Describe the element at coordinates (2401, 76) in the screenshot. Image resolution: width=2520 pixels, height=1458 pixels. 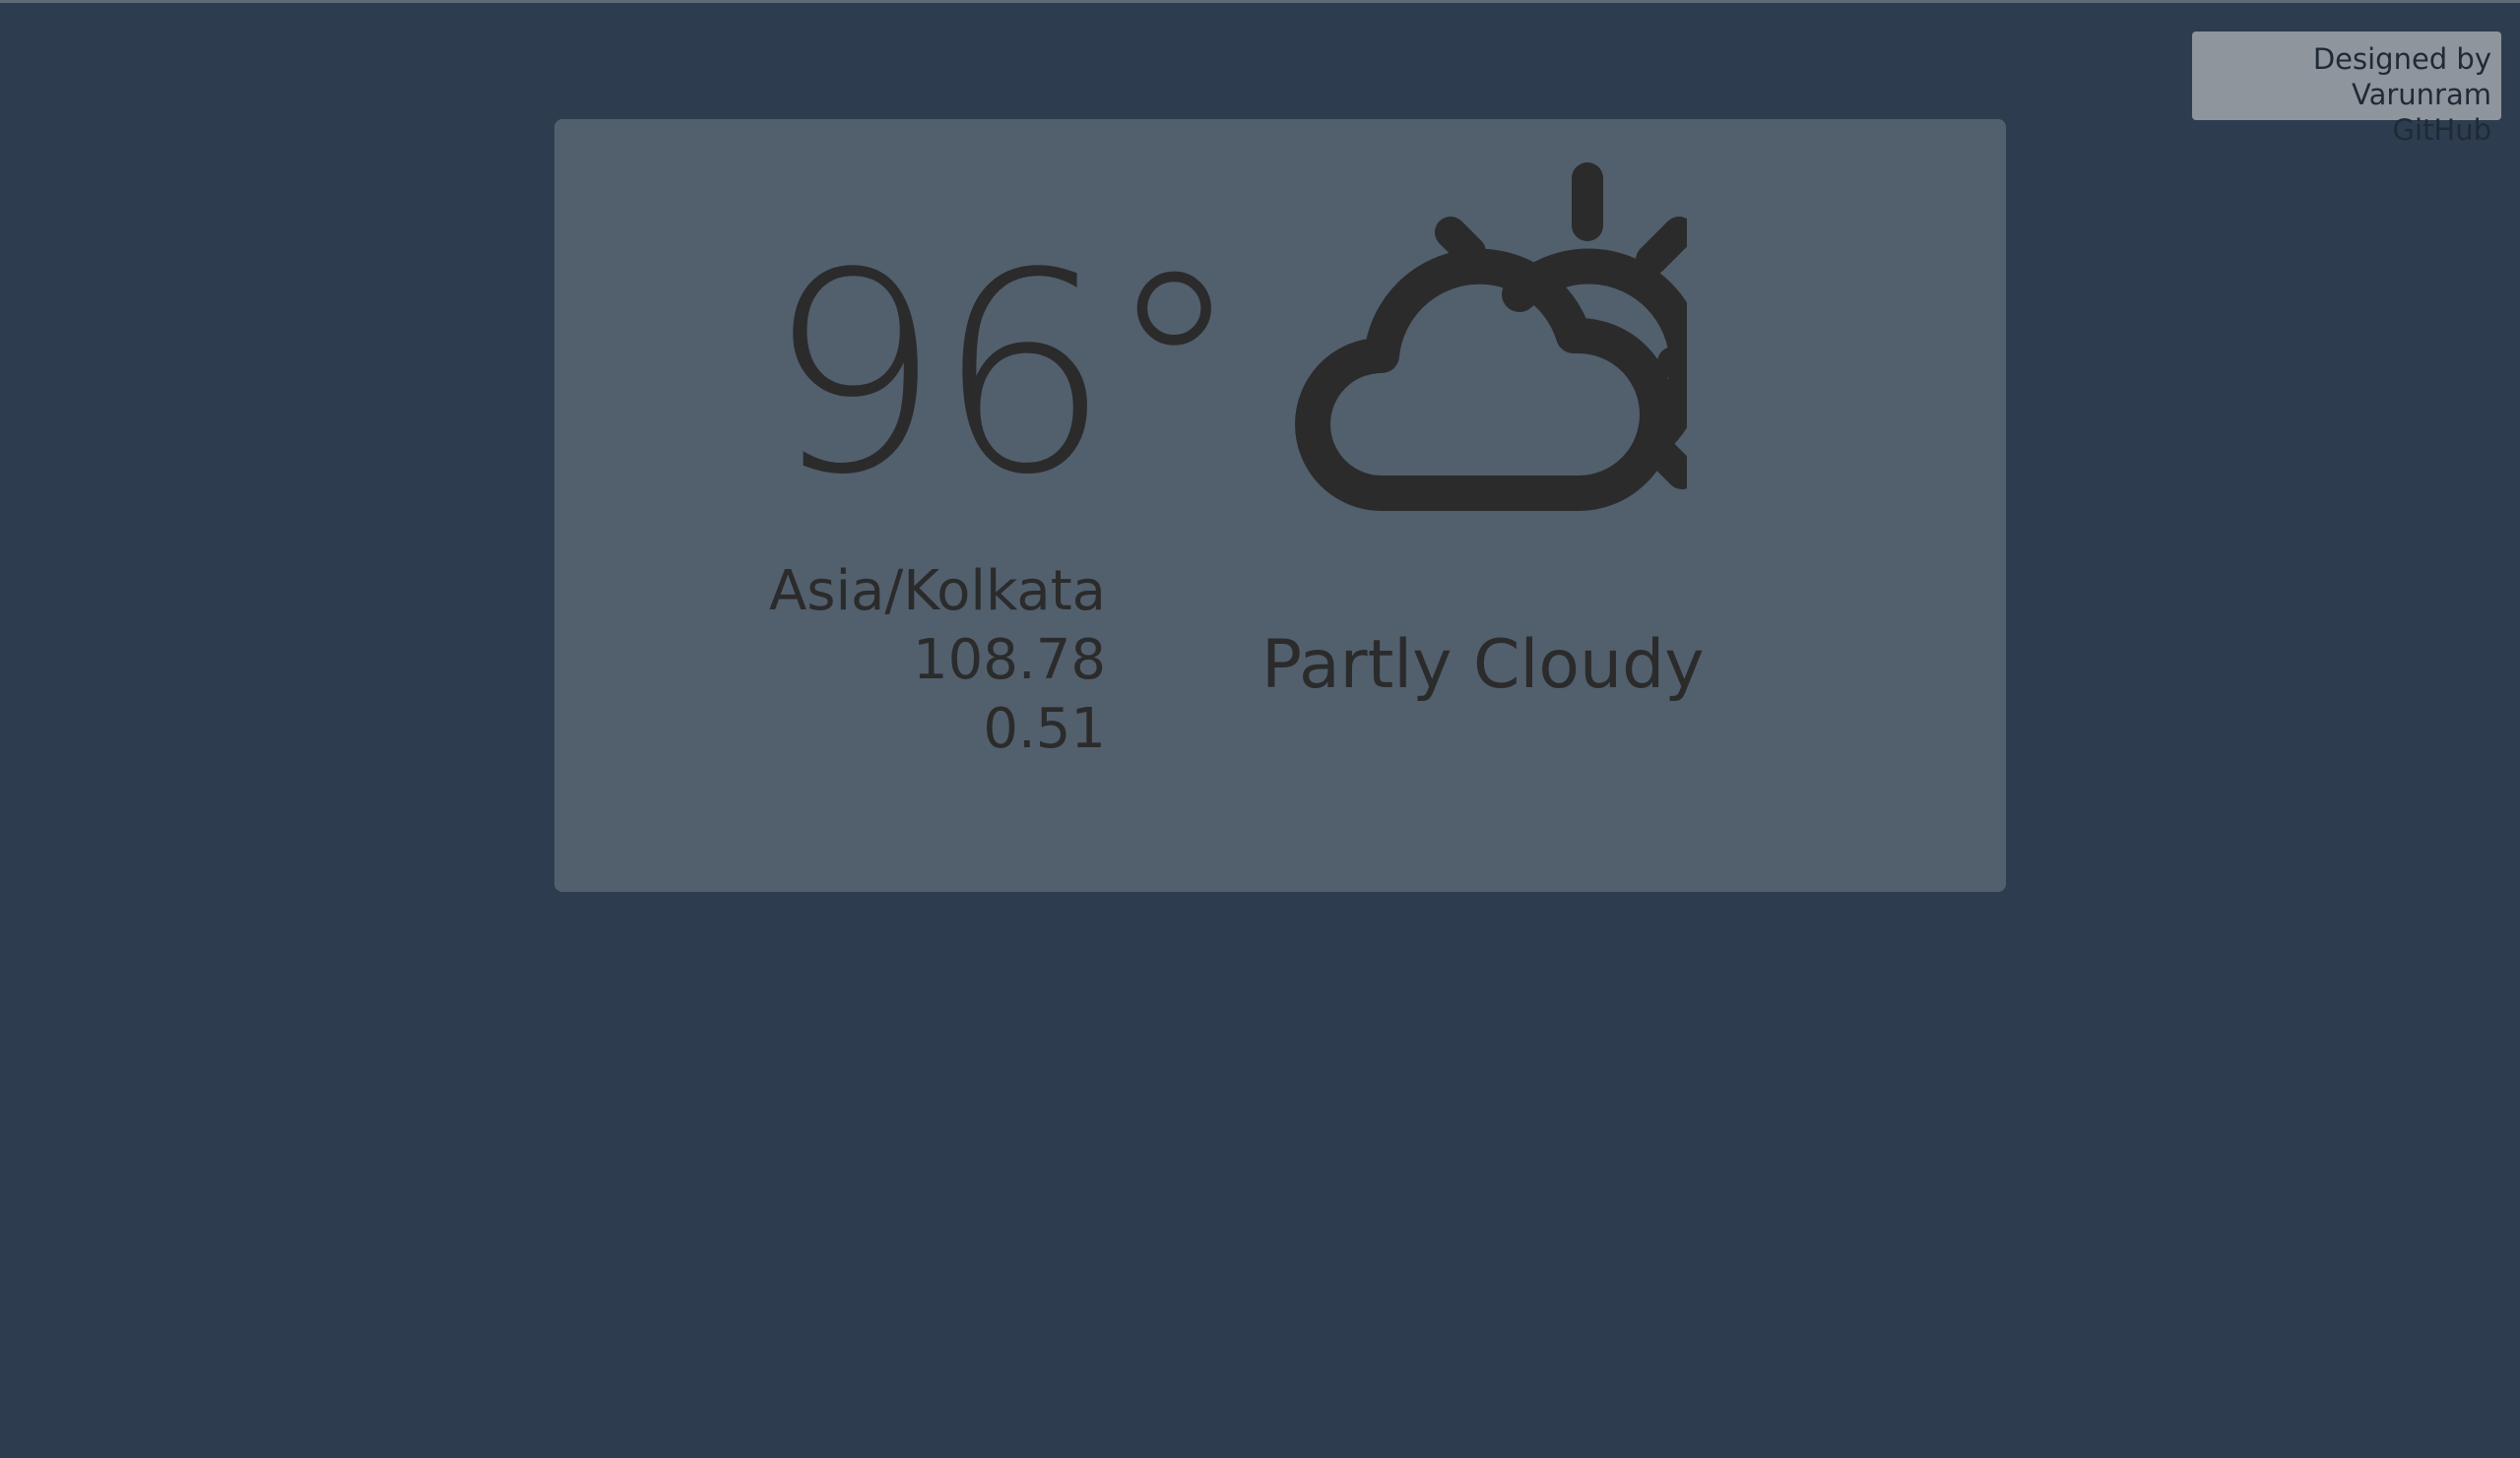
I see `designed-by-text: Designed by Varunram` at that location.